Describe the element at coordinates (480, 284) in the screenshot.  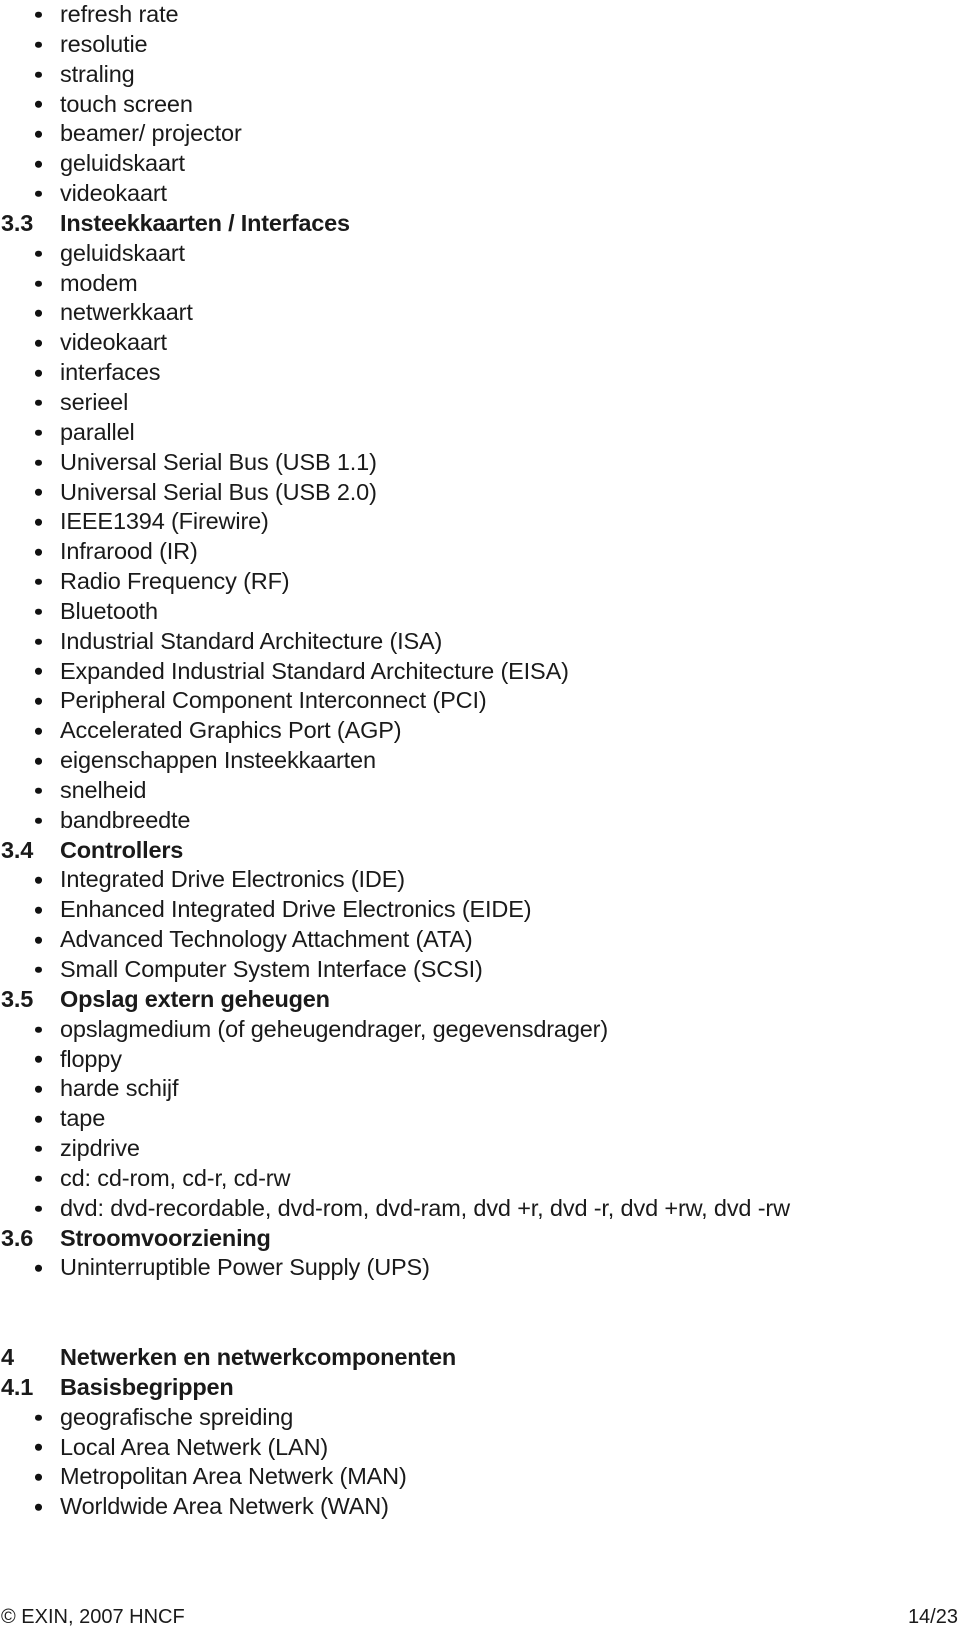
I see `list-item: modem` at that location.